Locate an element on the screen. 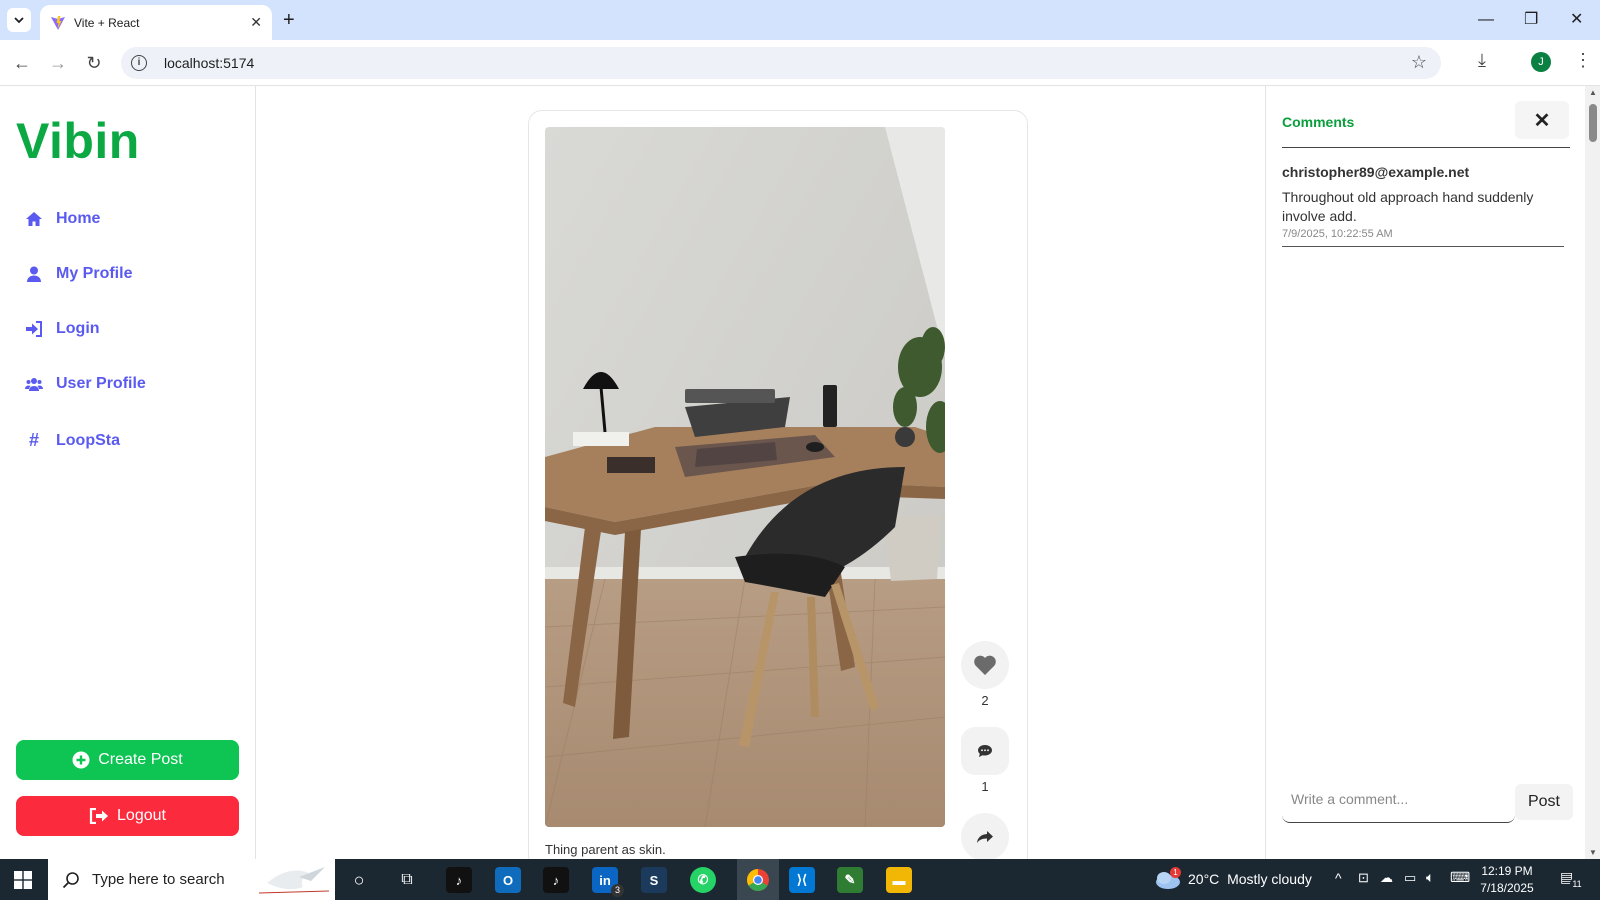 This screenshot has height=900, width=1600. close-icon: ✕ is located at coordinates (1542, 120).